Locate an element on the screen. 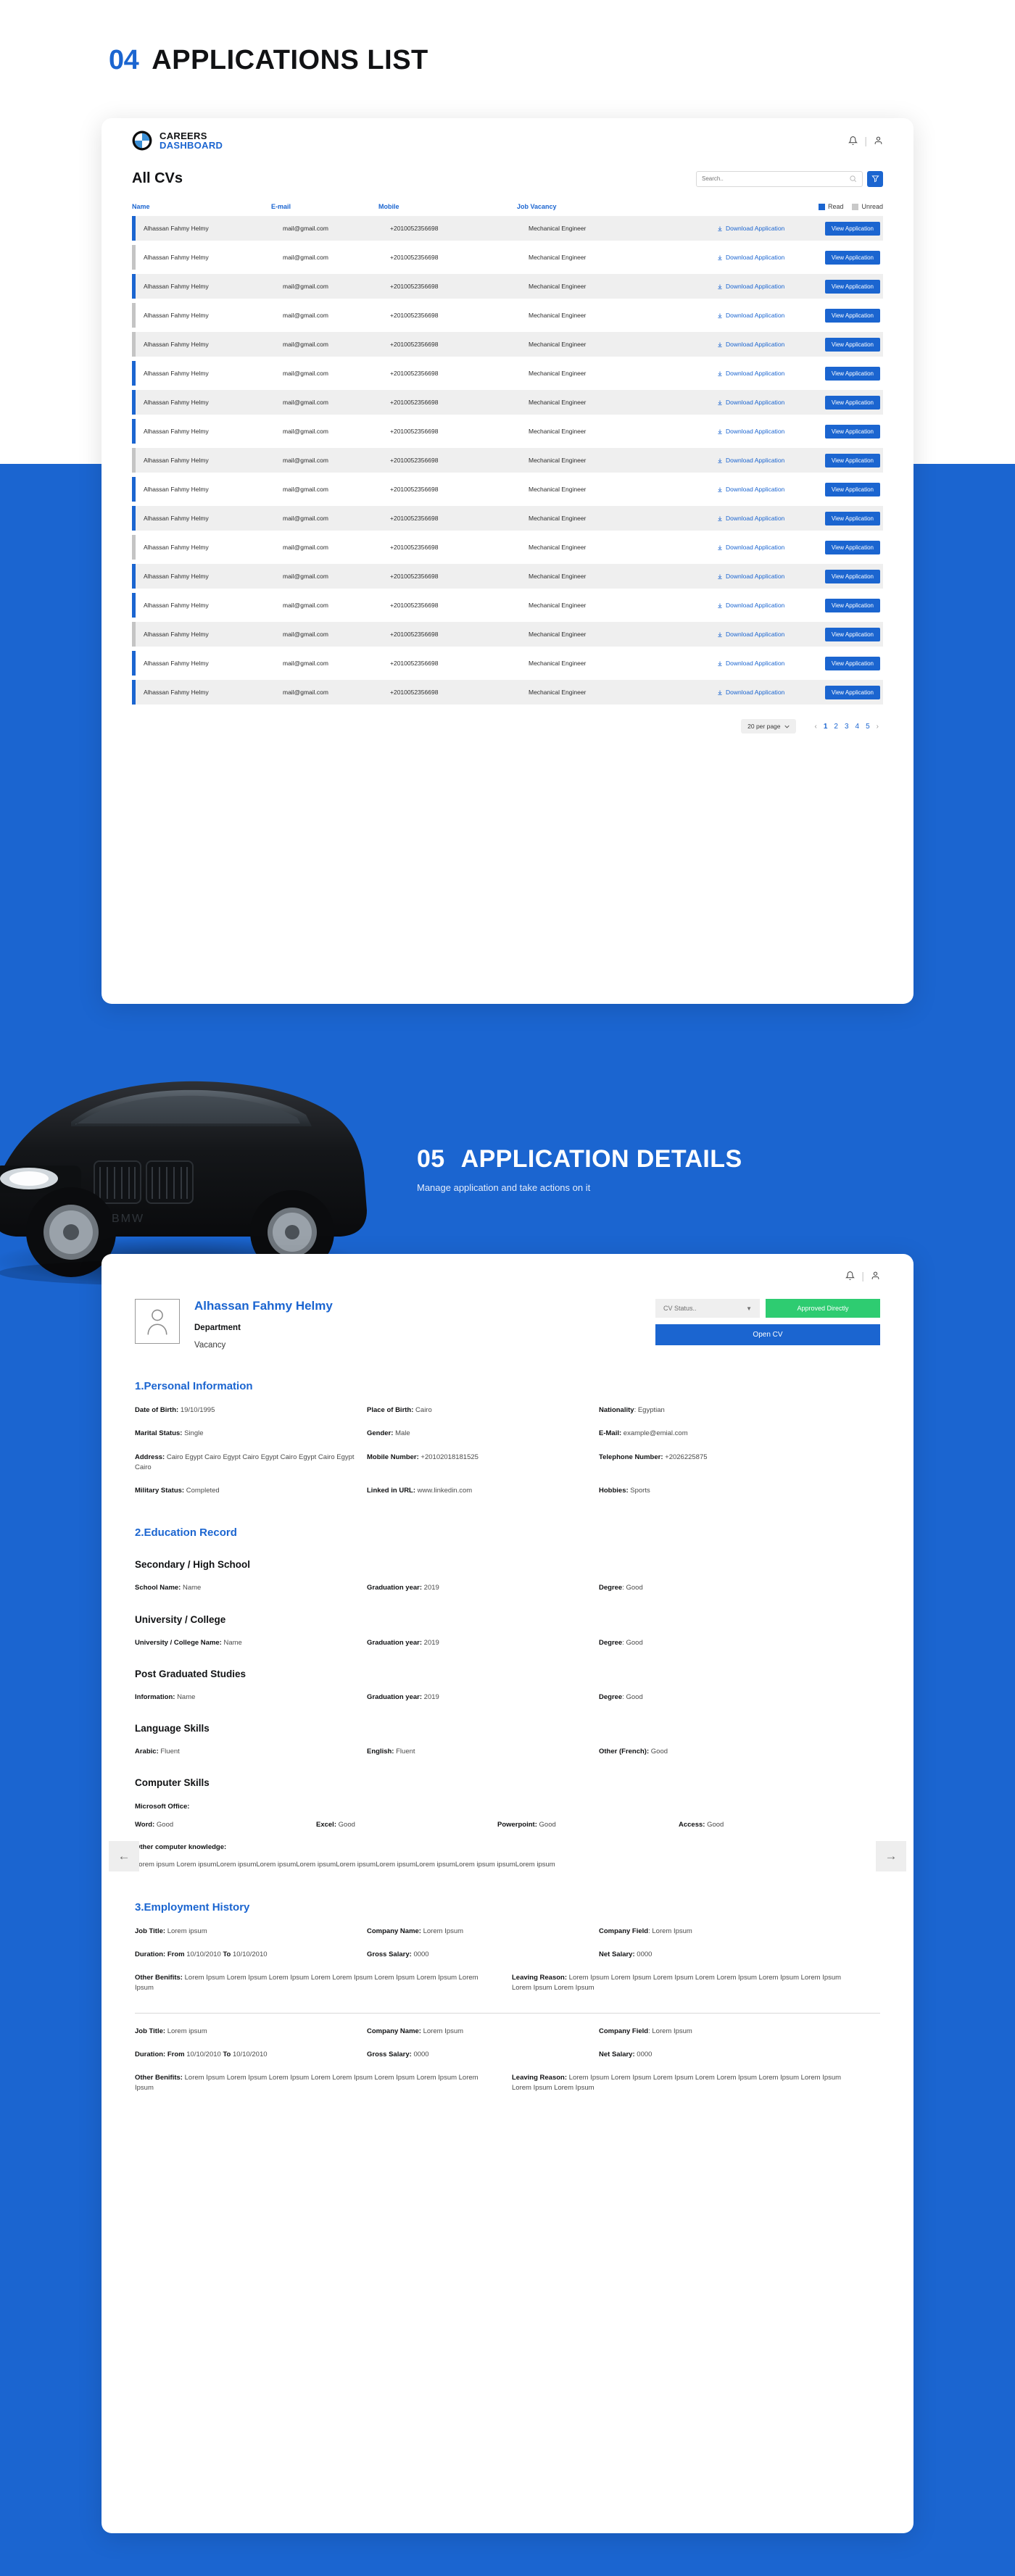 The image size is (1015, 2576). field-value: Fluent is located at coordinates (406, 1752).